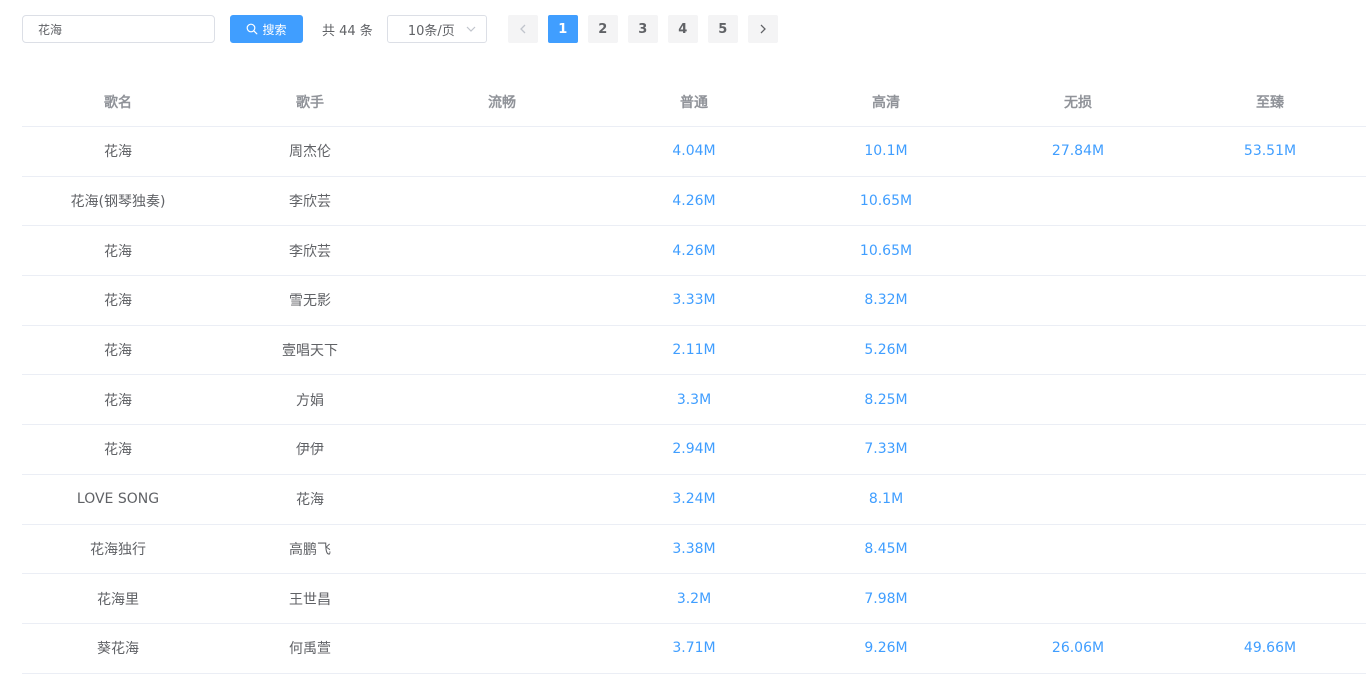  Describe the element at coordinates (682, 29) in the screenshot. I see `page-button-4: 4` at that location.